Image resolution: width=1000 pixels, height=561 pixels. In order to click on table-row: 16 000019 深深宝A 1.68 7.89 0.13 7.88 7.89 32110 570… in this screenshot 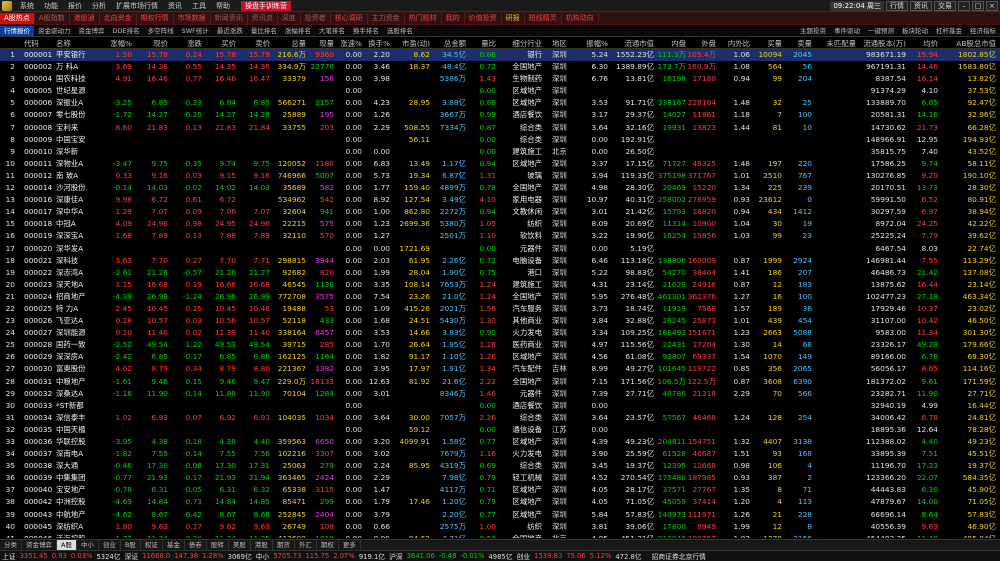, I will do `click(500, 236)`.